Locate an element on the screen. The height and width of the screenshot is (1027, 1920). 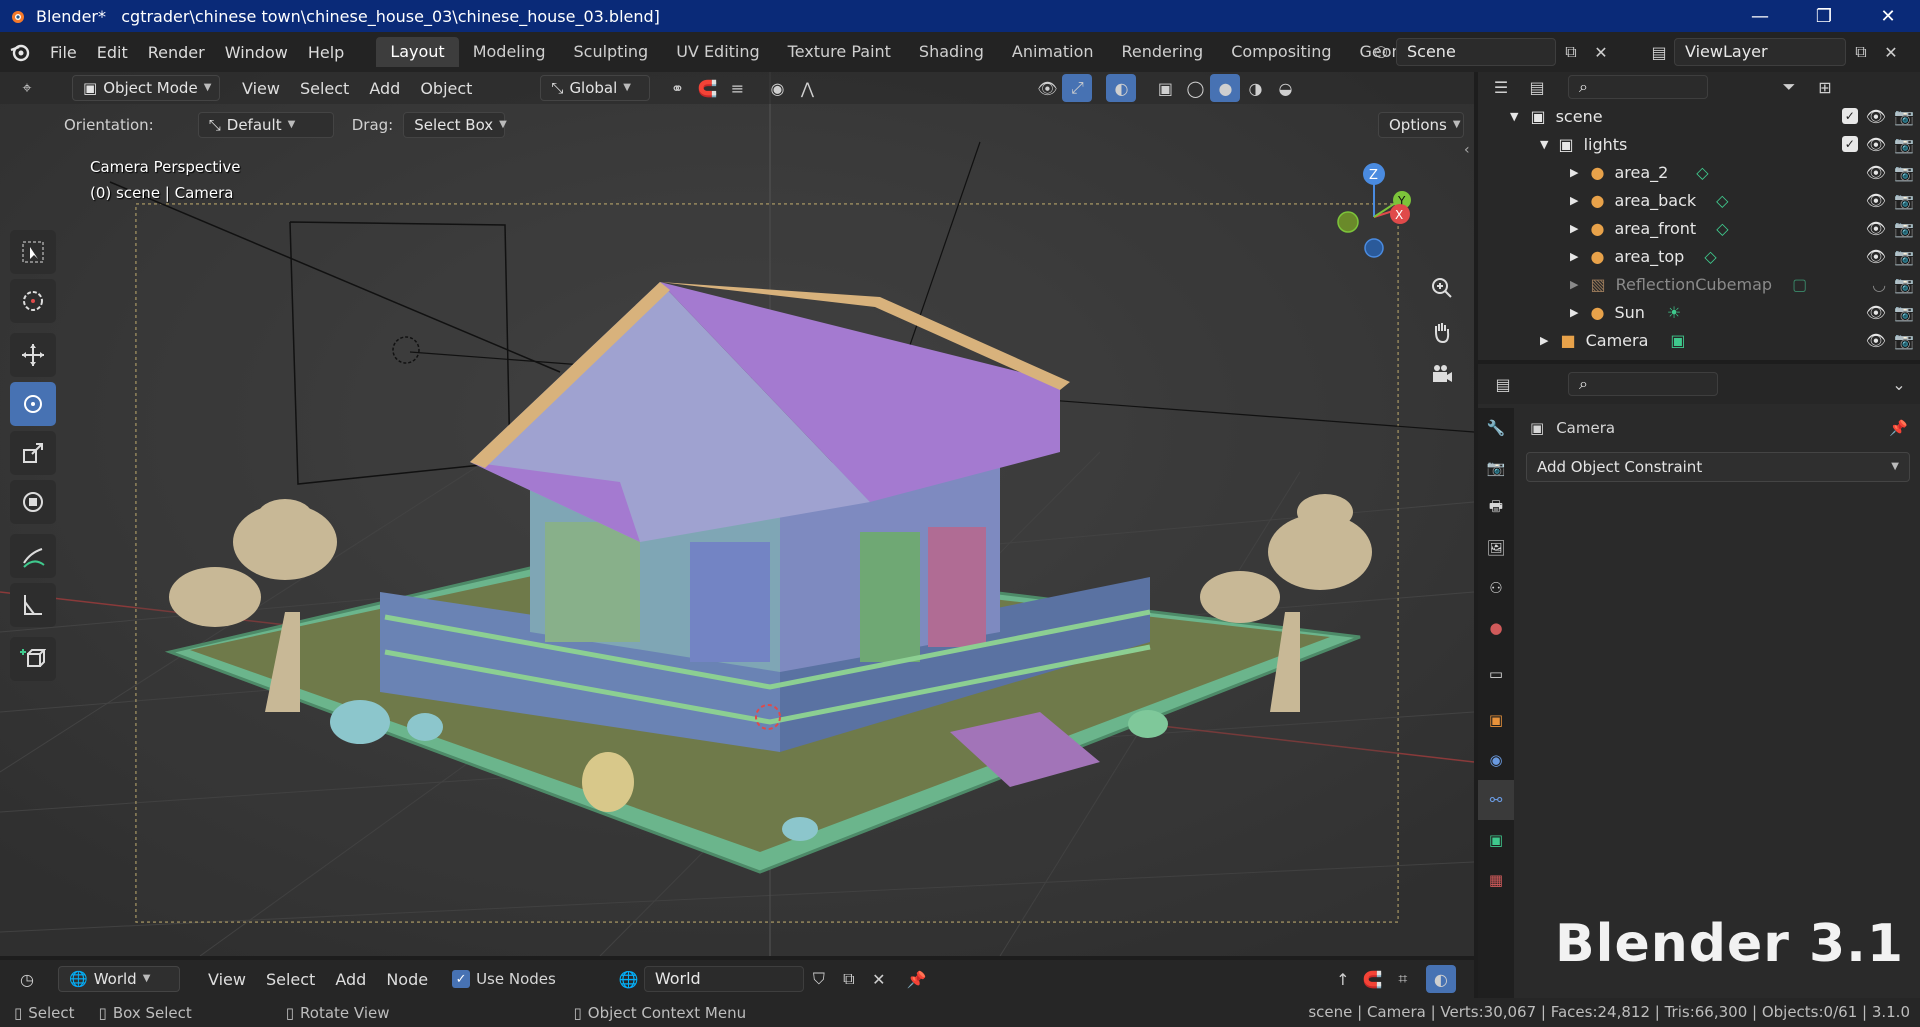
exclude-checkbox: ✓ is located at coordinates (1849, 144).